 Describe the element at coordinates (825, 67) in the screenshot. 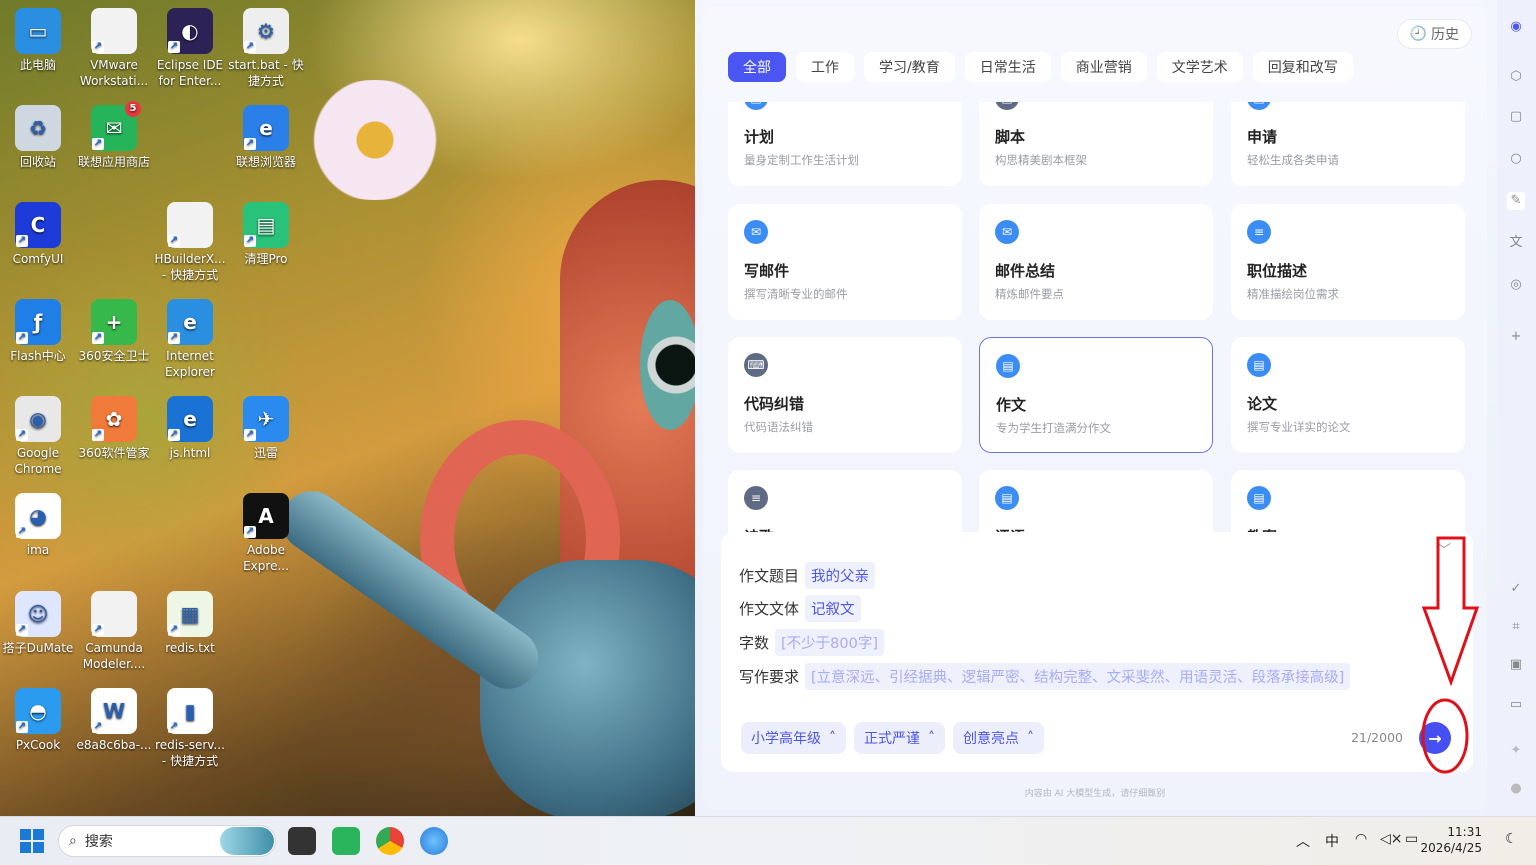

I see `tab-work: 工作` at that location.